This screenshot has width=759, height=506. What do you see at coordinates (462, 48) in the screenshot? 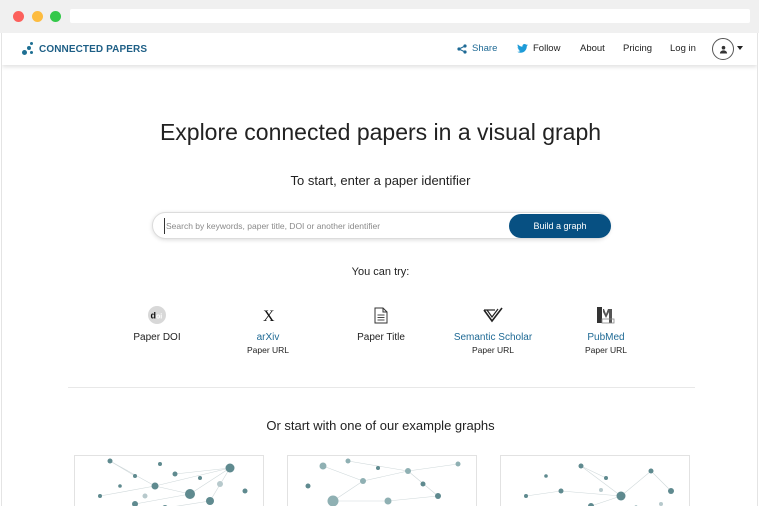
I see `share-icon` at bounding box center [462, 48].